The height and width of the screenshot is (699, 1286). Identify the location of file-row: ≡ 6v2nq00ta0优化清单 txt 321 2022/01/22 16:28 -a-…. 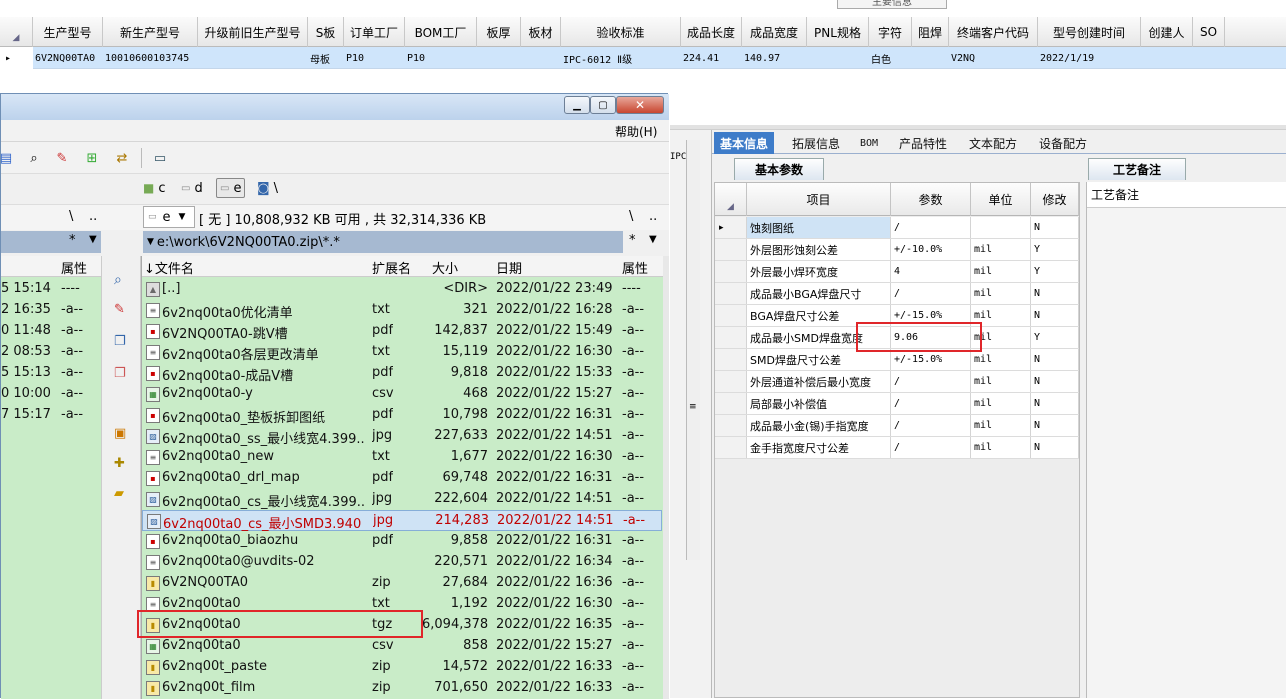
(402, 310).